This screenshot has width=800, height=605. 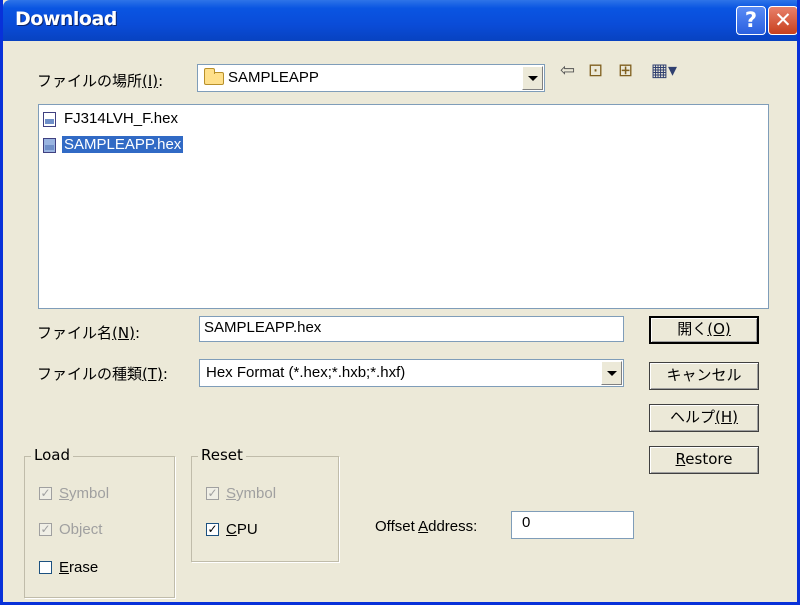 I want to click on open-button: 開く(O), so click(x=704, y=330).